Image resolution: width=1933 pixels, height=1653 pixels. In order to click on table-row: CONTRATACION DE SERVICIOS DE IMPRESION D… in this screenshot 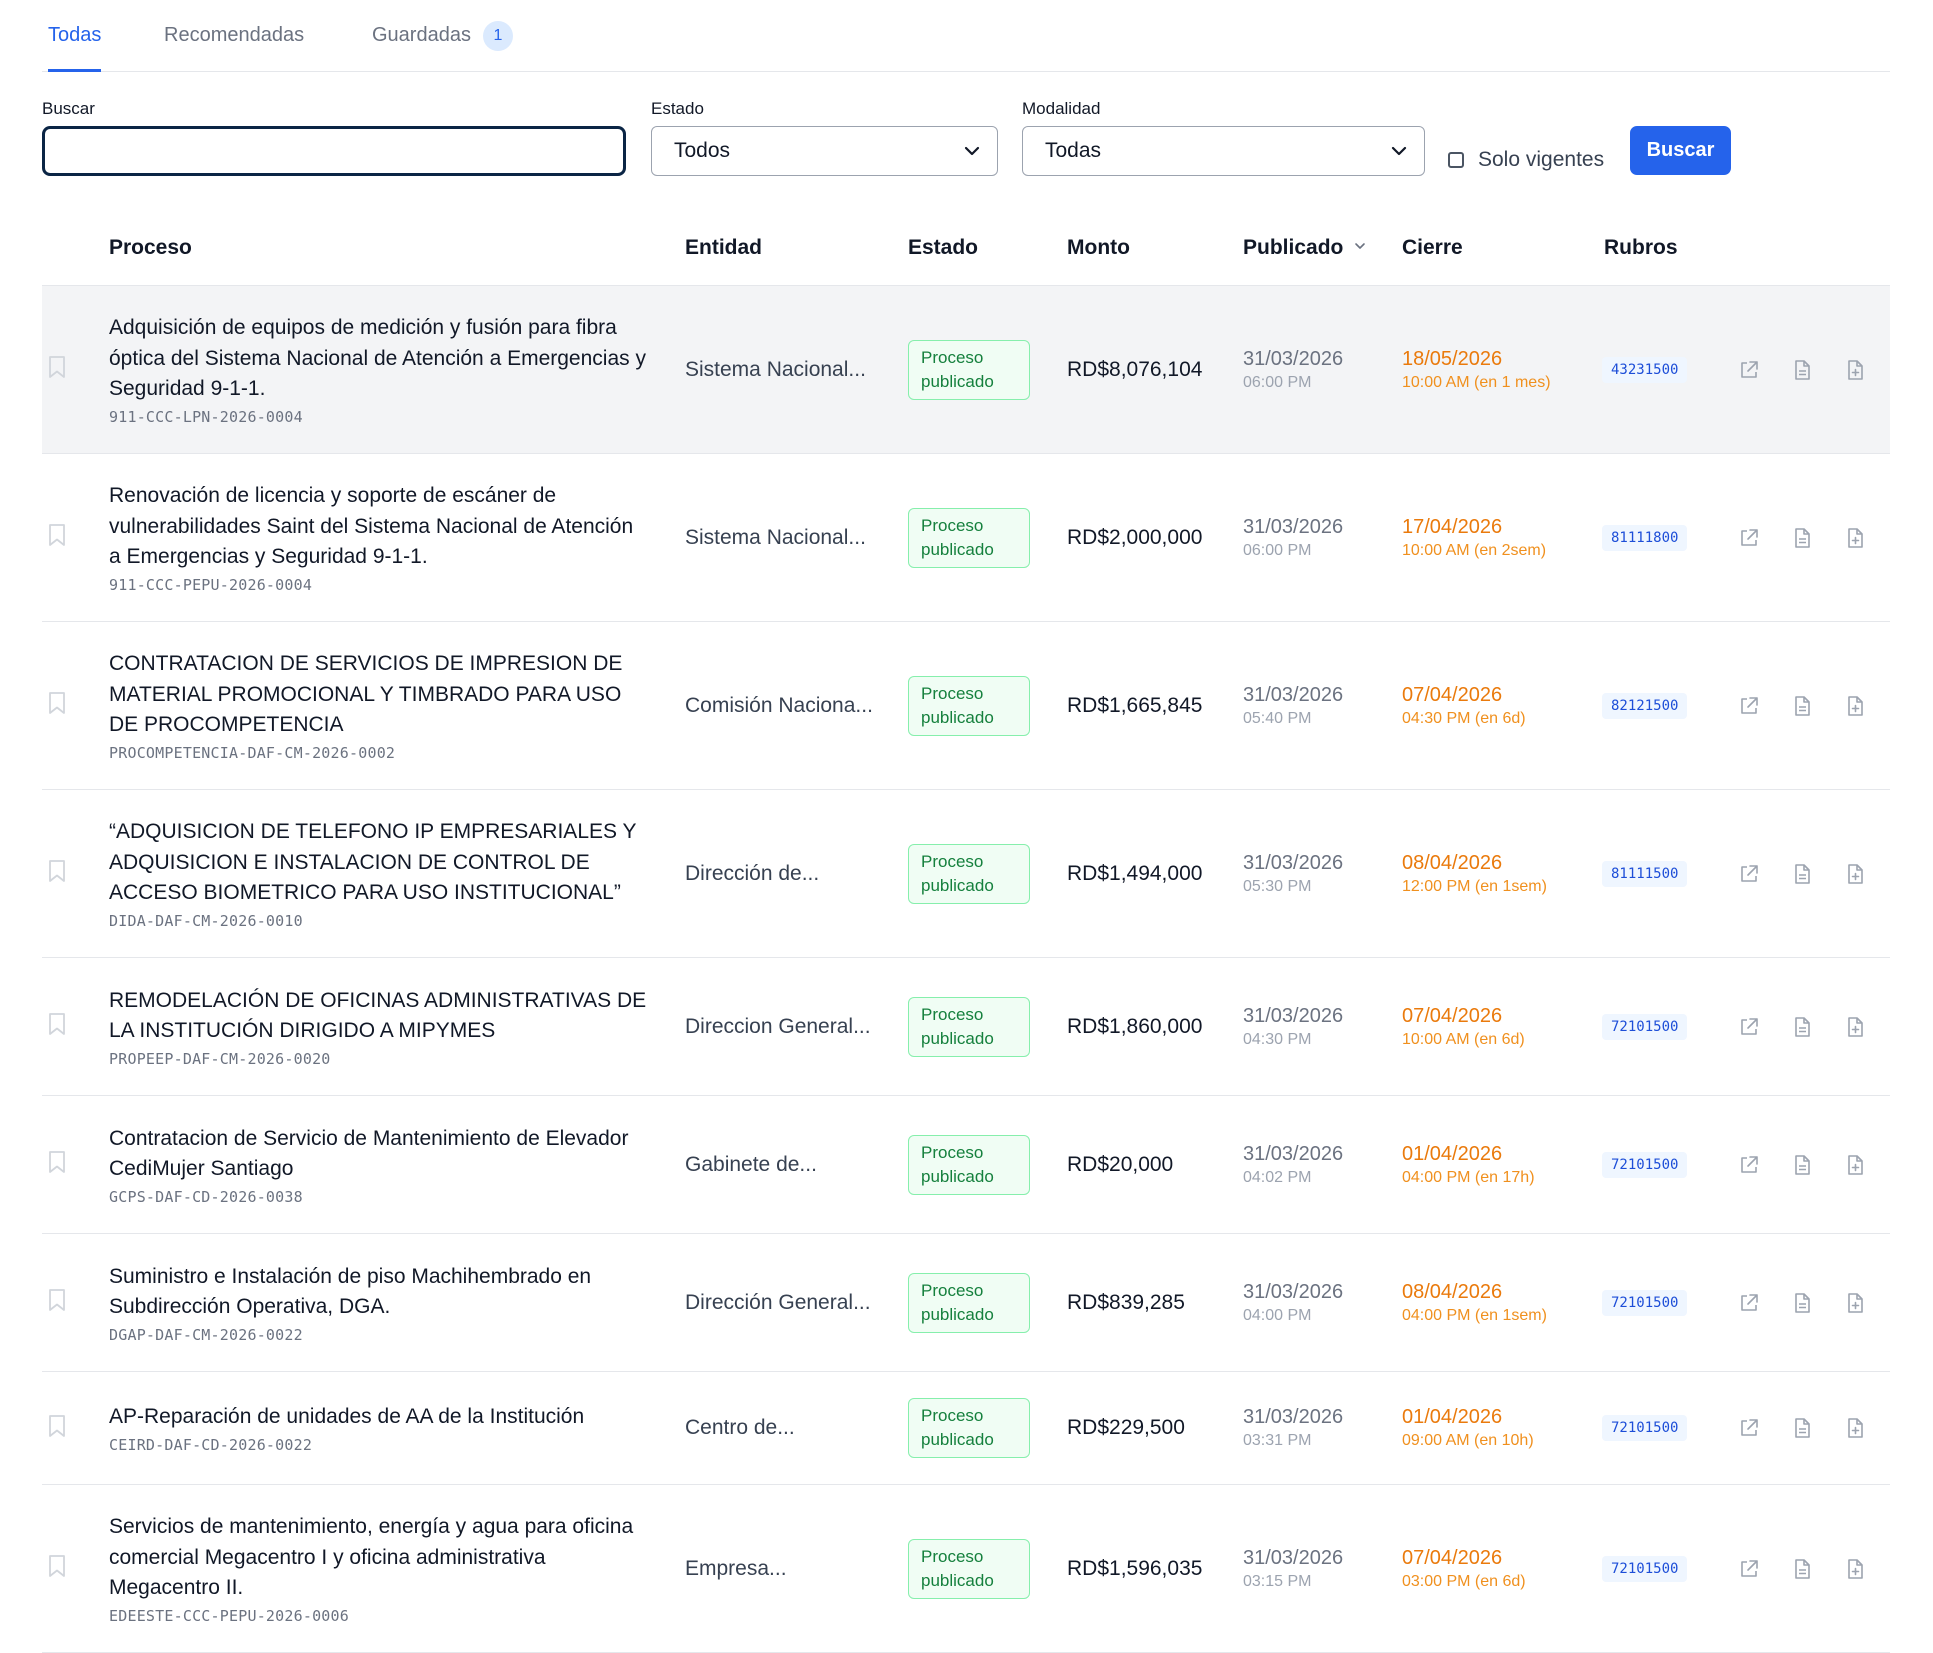, I will do `click(966, 706)`.